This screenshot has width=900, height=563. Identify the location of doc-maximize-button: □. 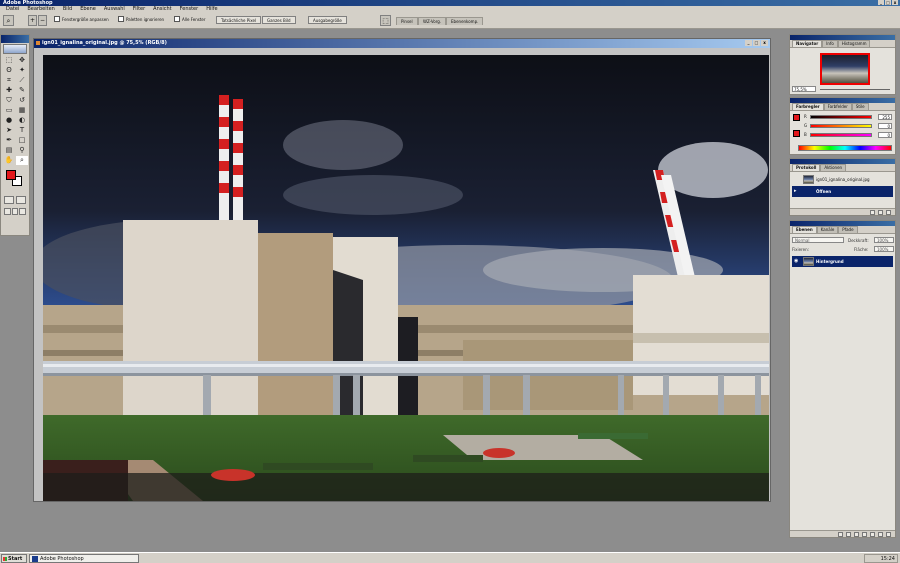
(756, 43).